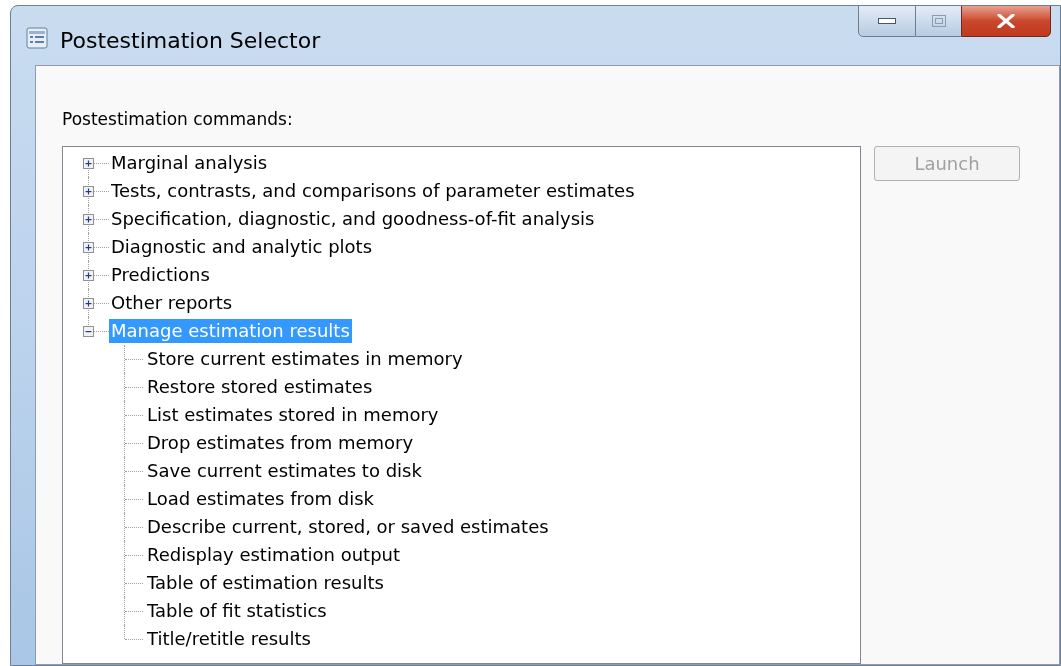 This screenshot has height=666, width=1061. Describe the element at coordinates (265, 583) in the screenshot. I see `tree-item: Table of estimation results` at that location.